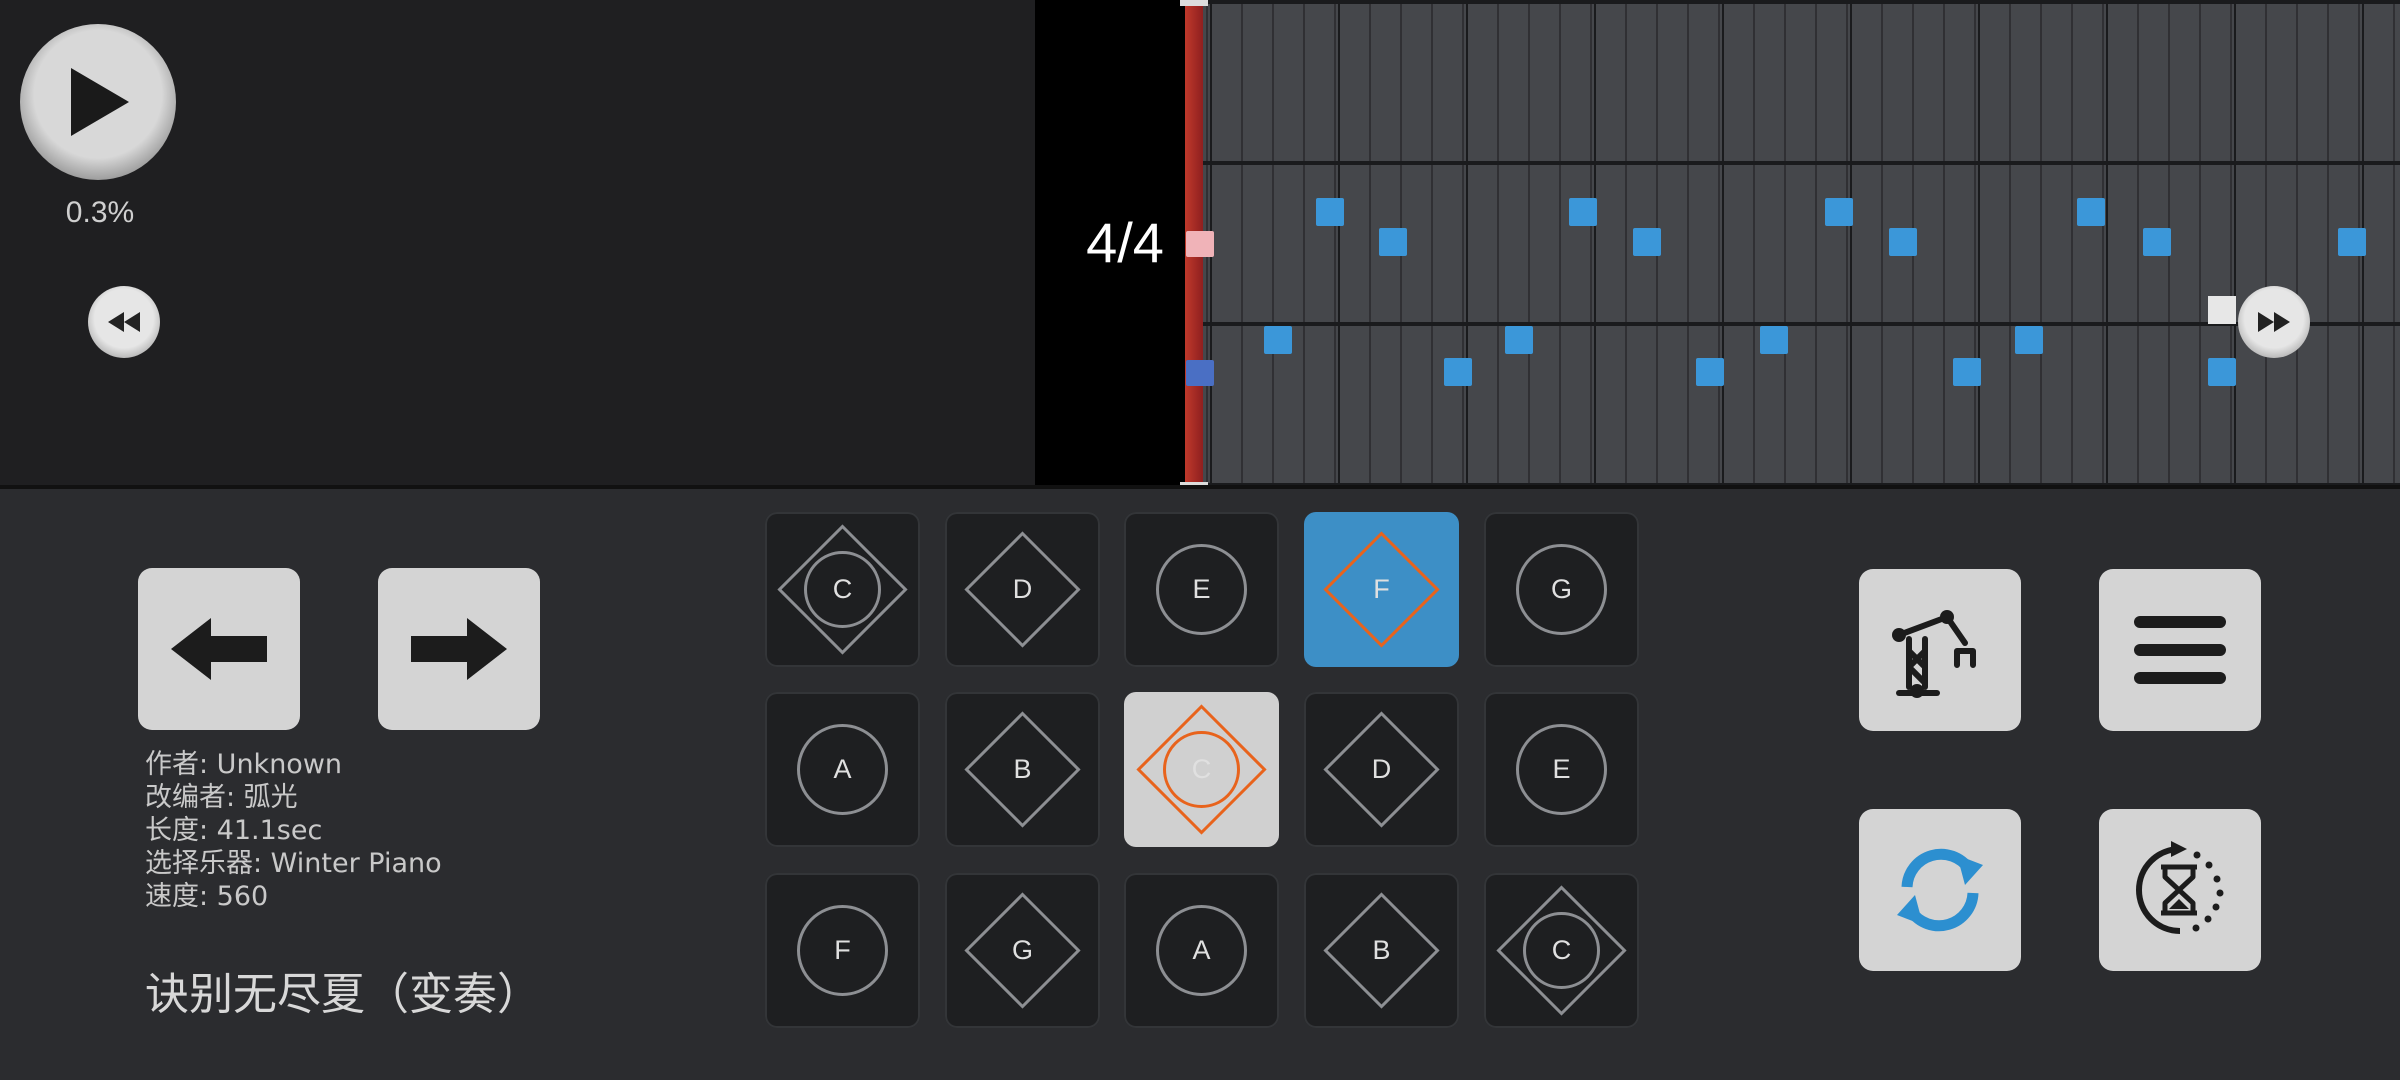 This screenshot has height=1080, width=2400. I want to click on menu-button, so click(2180, 650).